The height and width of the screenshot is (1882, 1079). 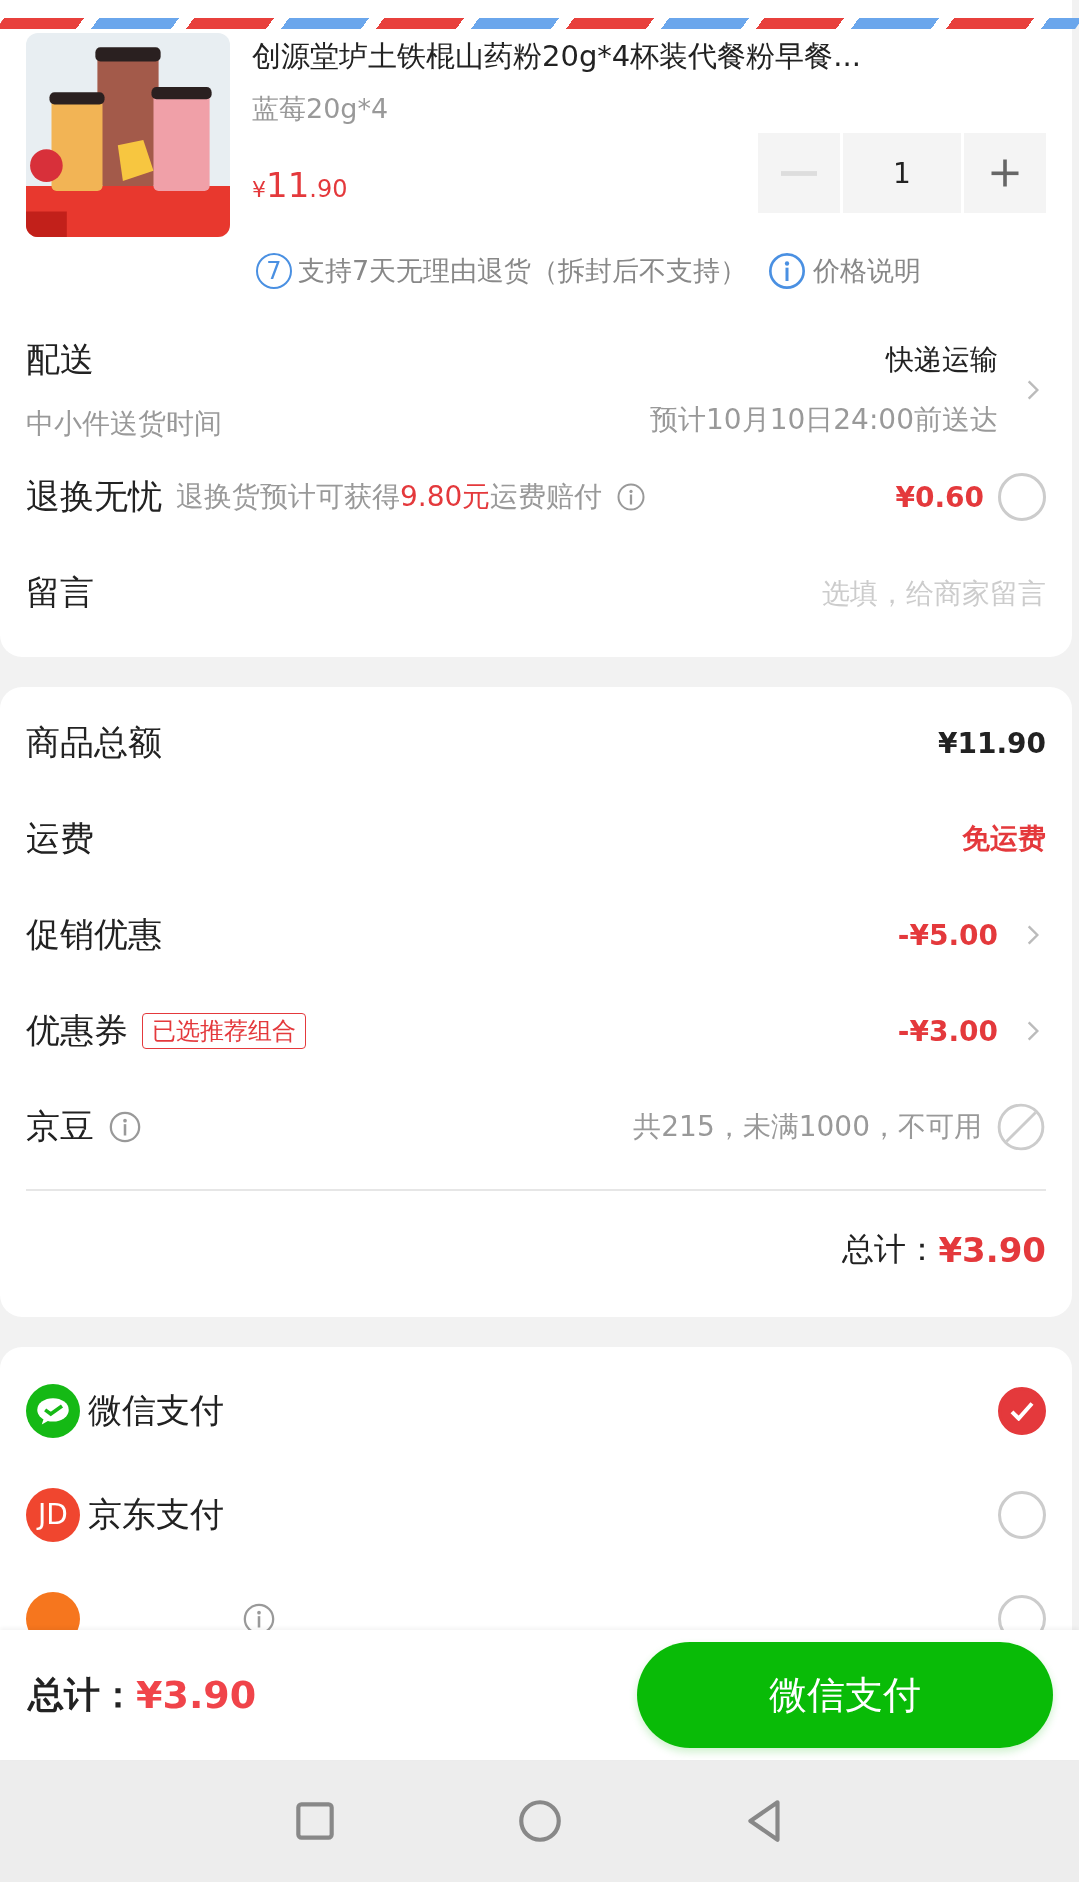 I want to click on summary-value: -¥3.00, so click(x=947, y=1031).